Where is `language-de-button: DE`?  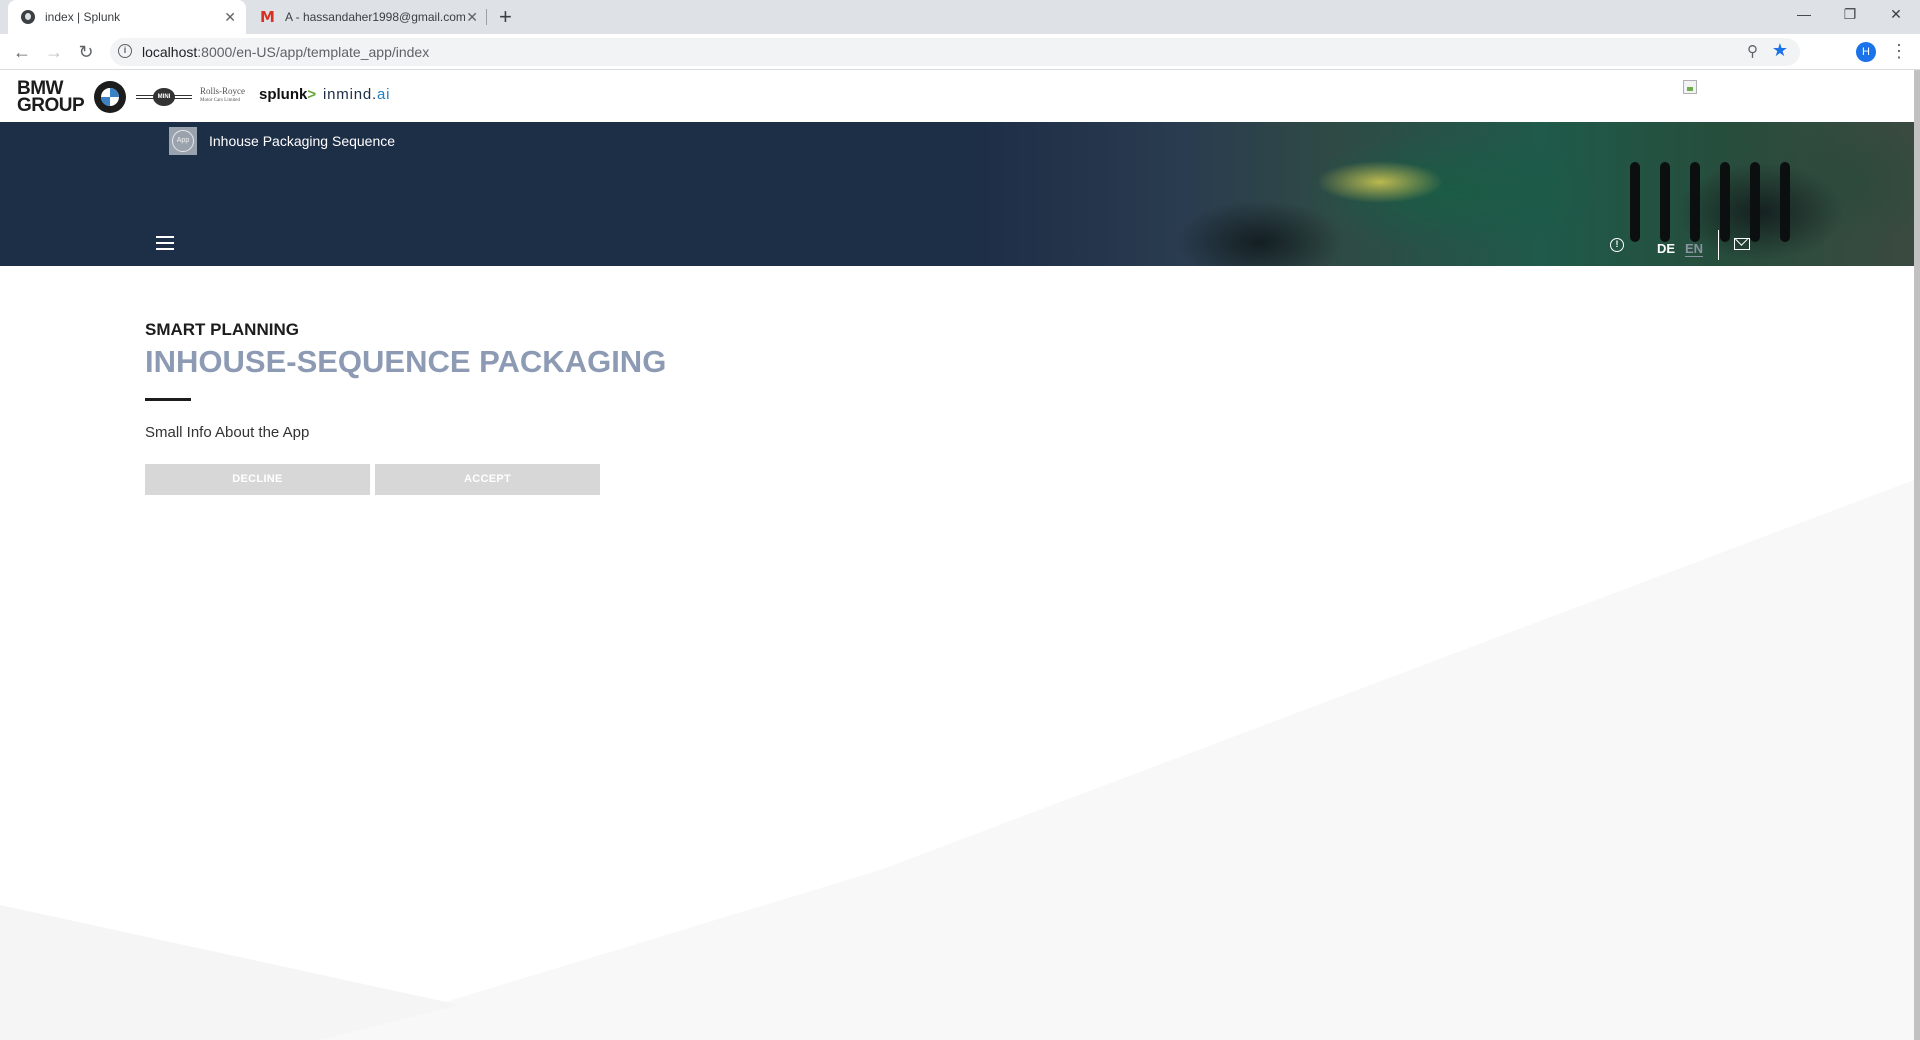
language-de-button: DE is located at coordinates (1666, 248).